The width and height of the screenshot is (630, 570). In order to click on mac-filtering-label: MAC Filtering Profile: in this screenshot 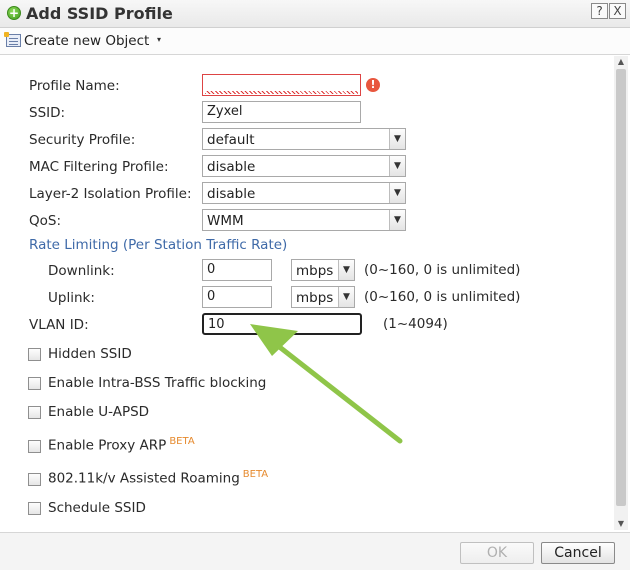, I will do `click(99, 167)`.